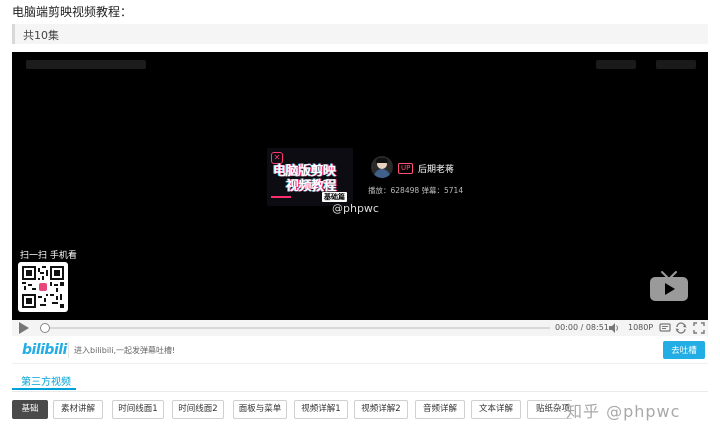  I want to click on qr-code, so click(43, 287).